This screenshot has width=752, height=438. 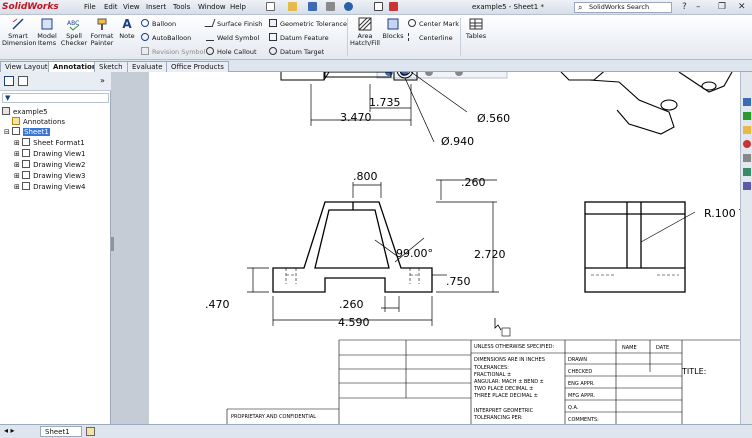 What do you see at coordinates (722, 7) in the screenshot?
I see `restore-icon: ❐` at bounding box center [722, 7].